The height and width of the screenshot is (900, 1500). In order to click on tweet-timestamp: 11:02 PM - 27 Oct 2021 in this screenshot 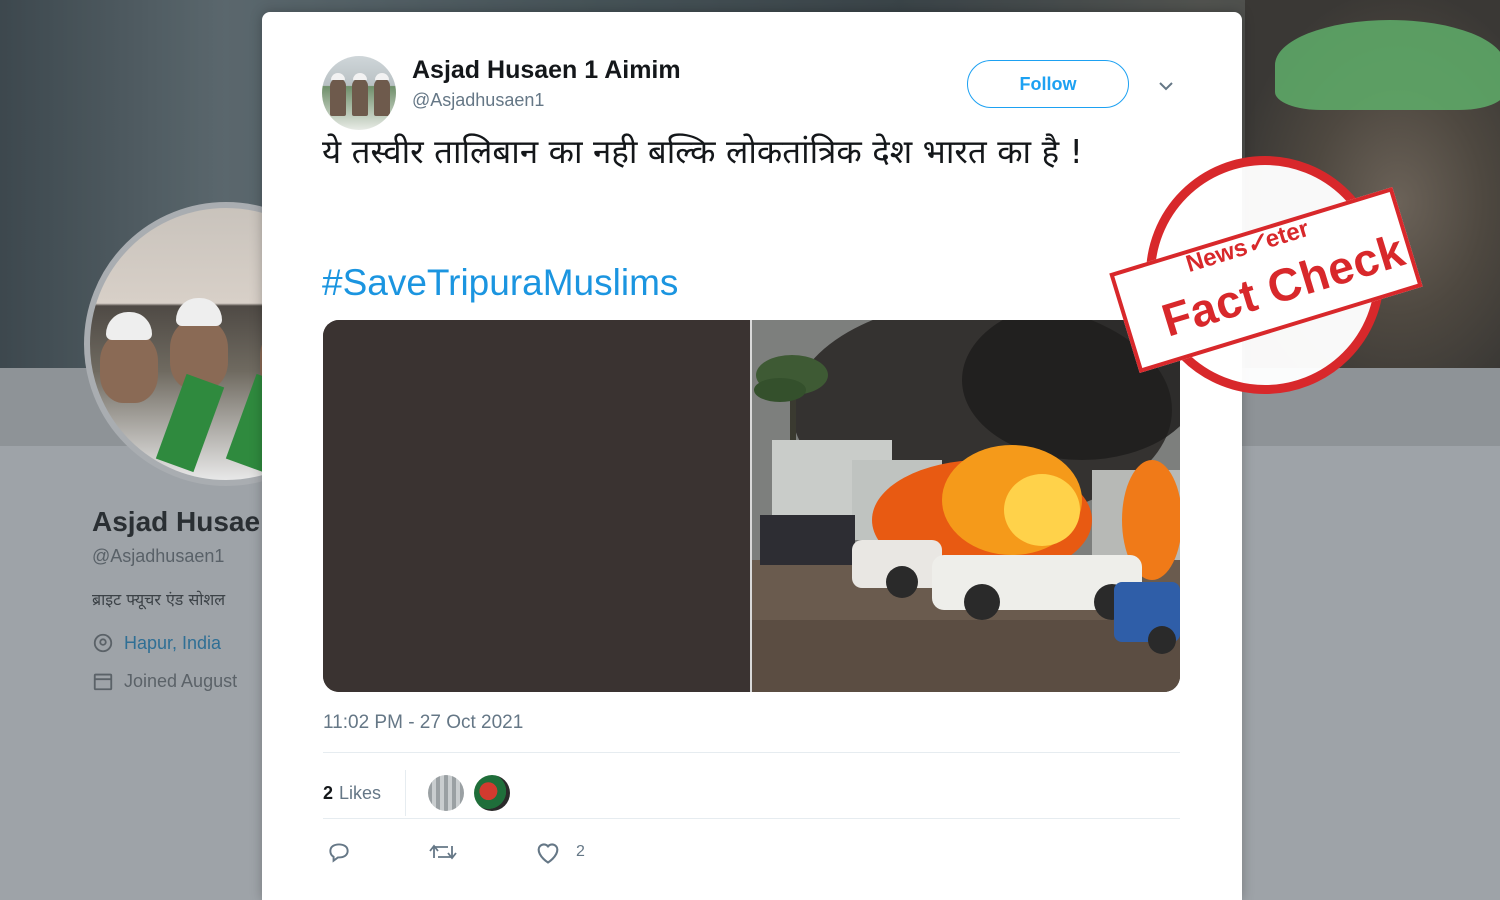, I will do `click(423, 723)`.